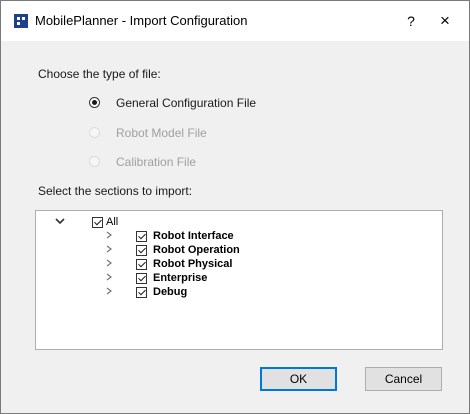  What do you see at coordinates (115, 191) in the screenshot?
I see `sections-heading: Select the sections to import:` at bounding box center [115, 191].